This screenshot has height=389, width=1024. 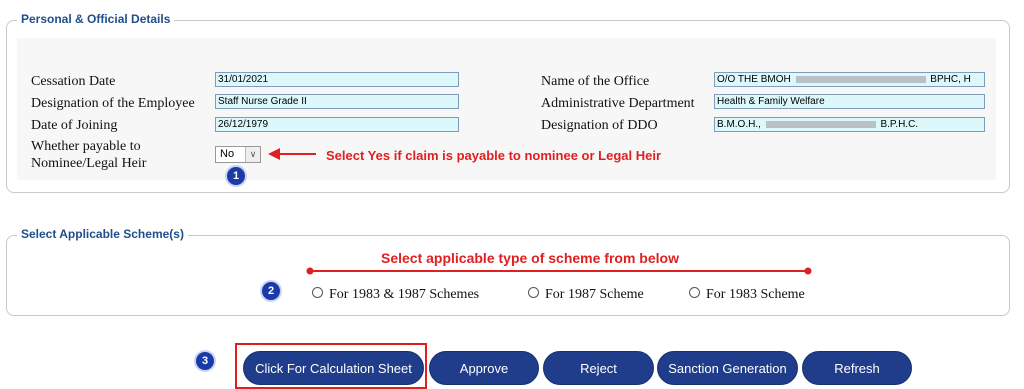 What do you see at coordinates (598, 368) in the screenshot?
I see `reject-button: Reject` at bounding box center [598, 368].